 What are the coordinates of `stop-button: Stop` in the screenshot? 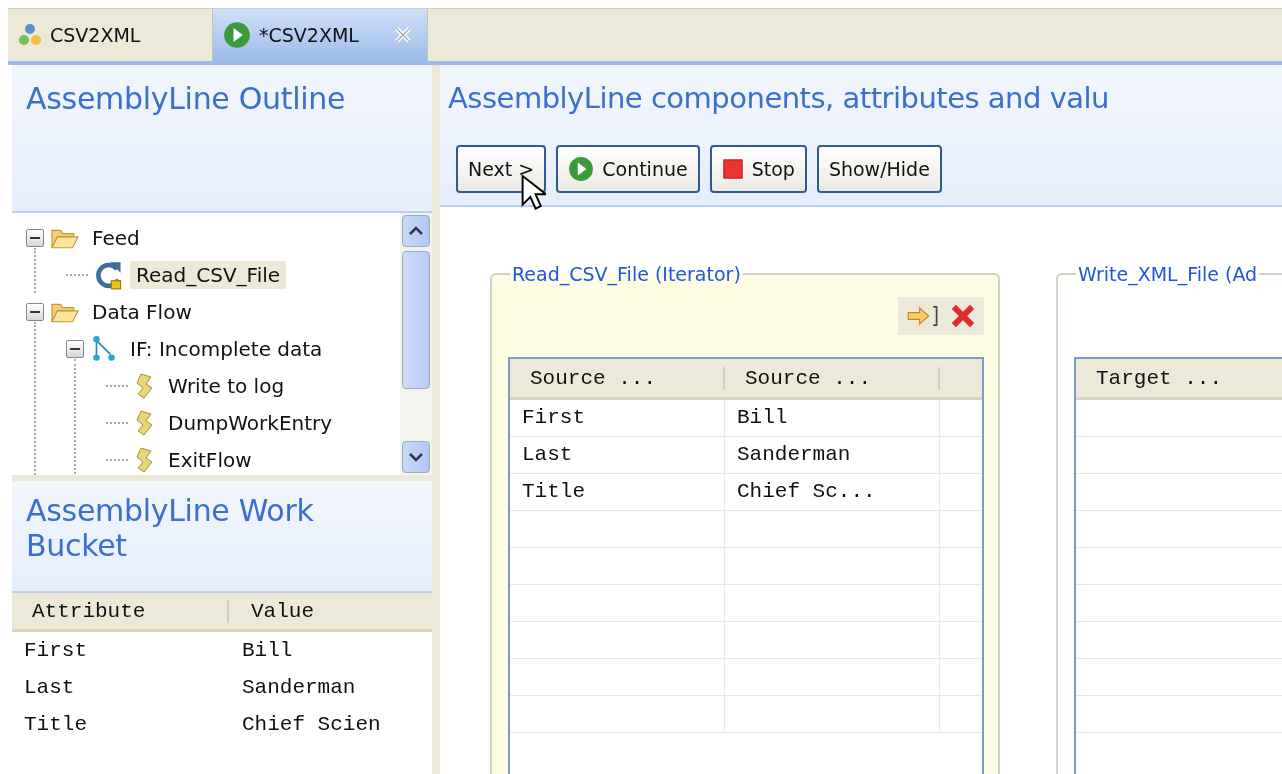 It's located at (758, 169).